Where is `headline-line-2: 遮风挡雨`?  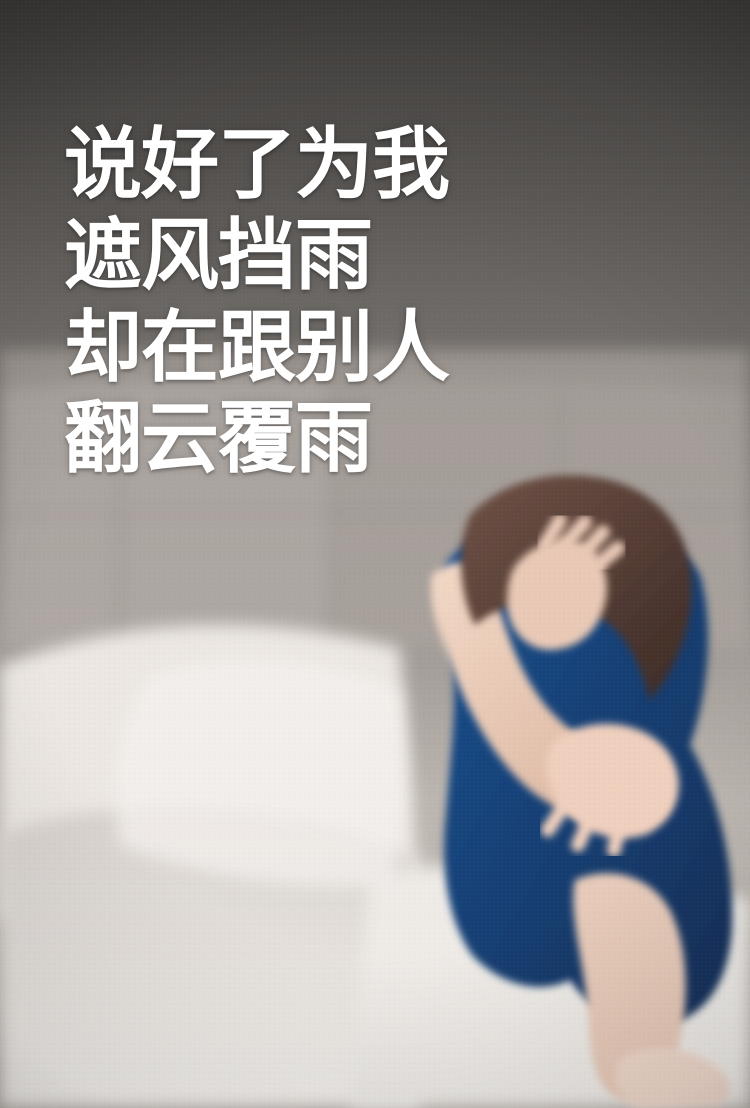 headline-line-2: 遮风挡雨 is located at coordinates (218, 256).